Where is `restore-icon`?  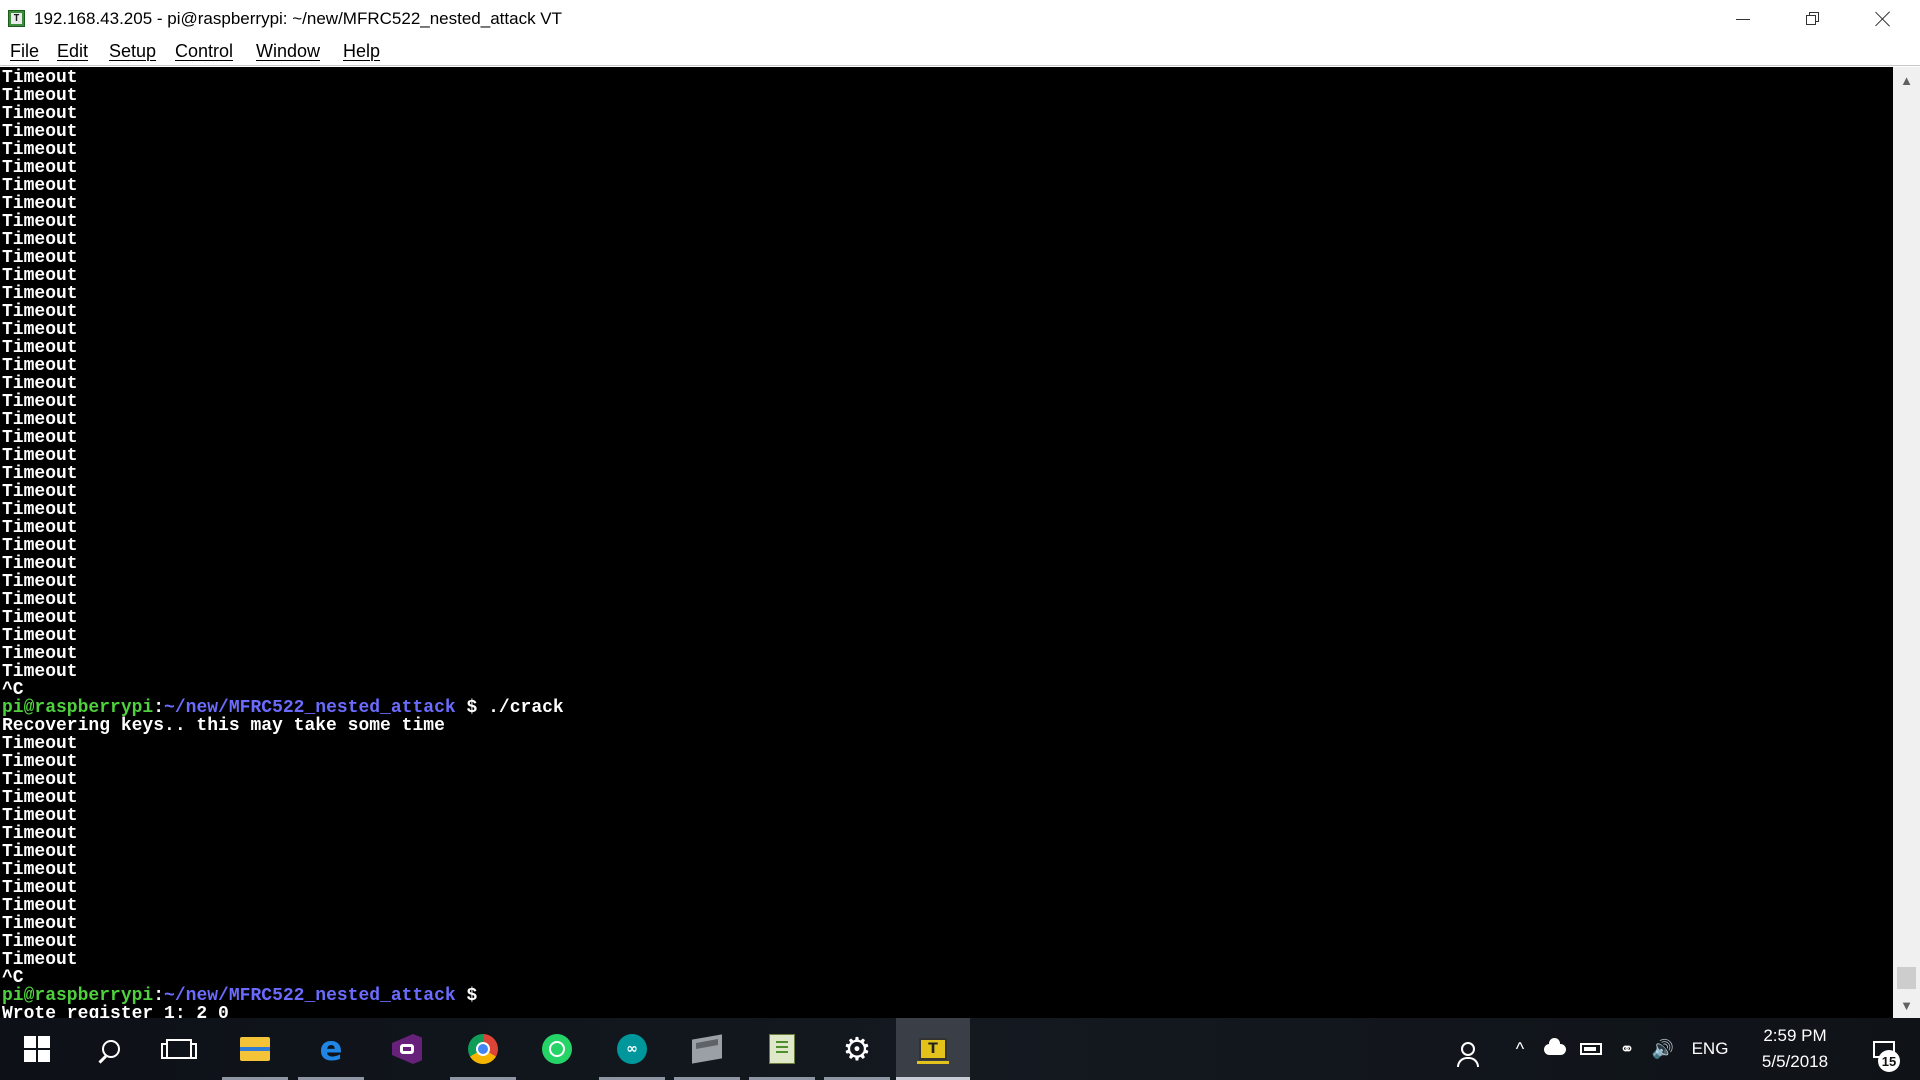
restore-icon is located at coordinates (1813, 19).